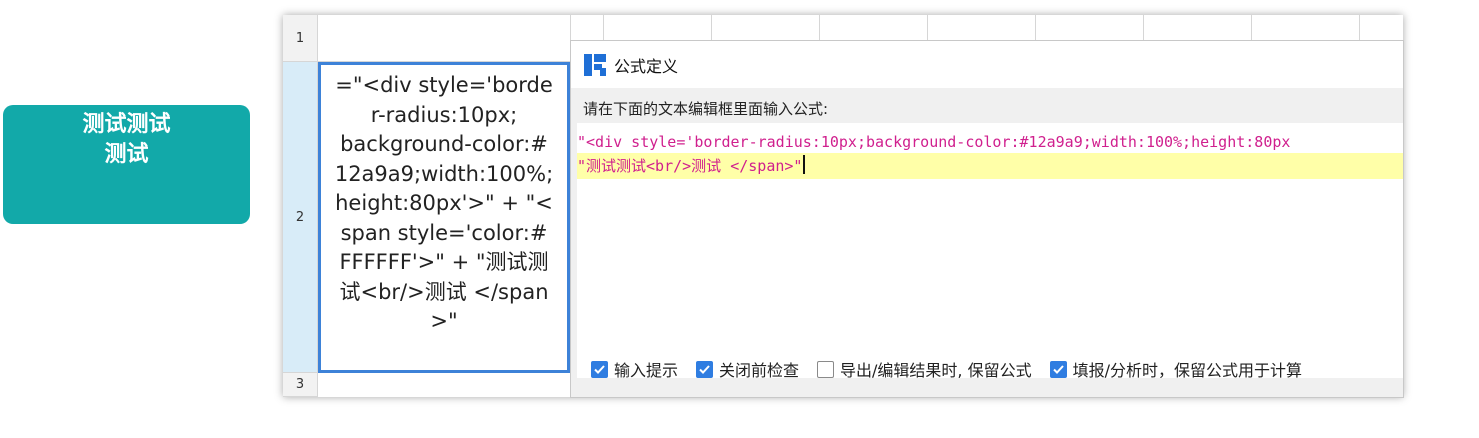 This screenshot has height=438, width=1479. I want to click on option-keep-formula-export: 导出/编辑结果时, 保留公式, so click(924, 369).